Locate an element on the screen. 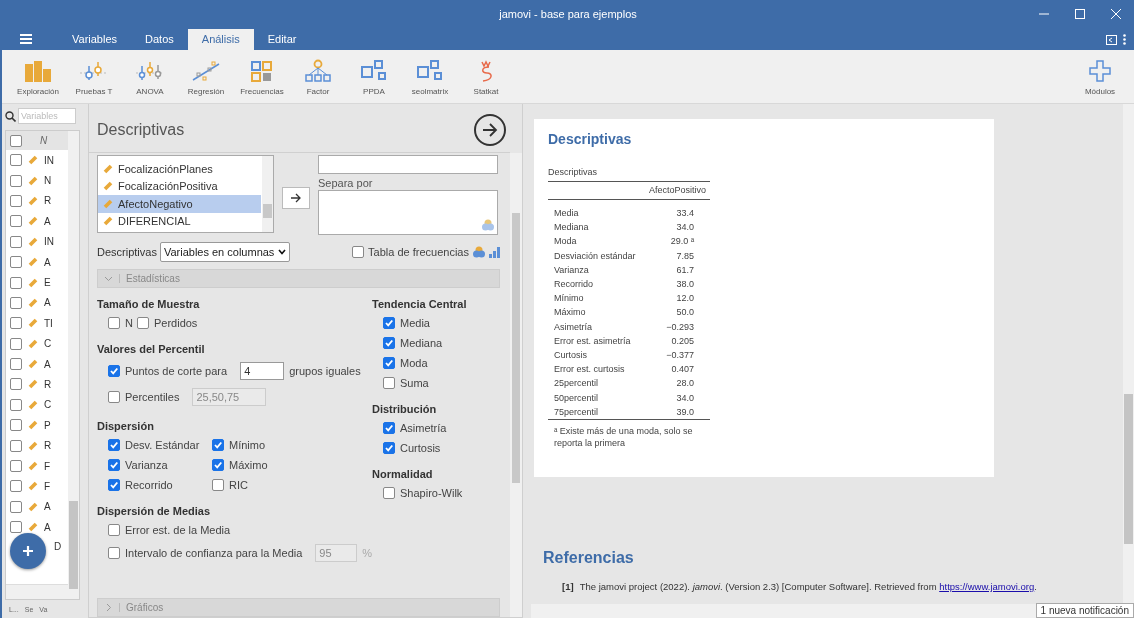 The width and height of the screenshot is (1134, 618). ribbon-button: Statkat is located at coordinates (486, 76).